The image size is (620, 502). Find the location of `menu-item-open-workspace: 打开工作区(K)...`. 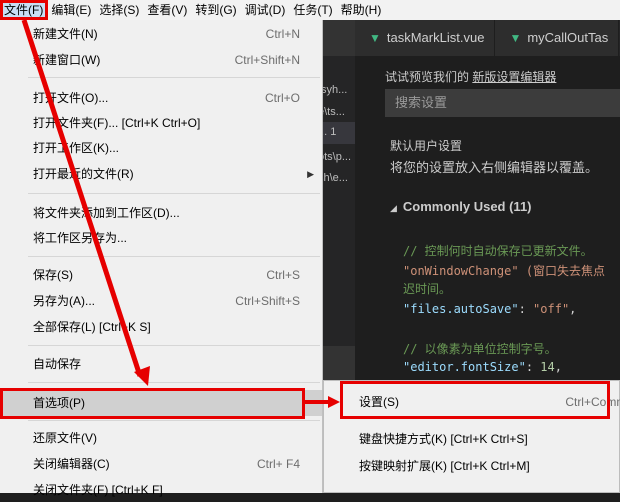

menu-item-open-workspace: 打开工作区(K)... is located at coordinates (161, 148).